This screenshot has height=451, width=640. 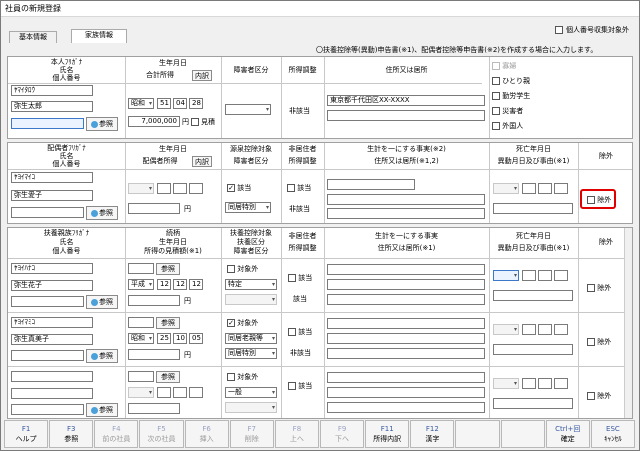 I want to click on dep2-birth-month: 10, so click(x=180, y=338).